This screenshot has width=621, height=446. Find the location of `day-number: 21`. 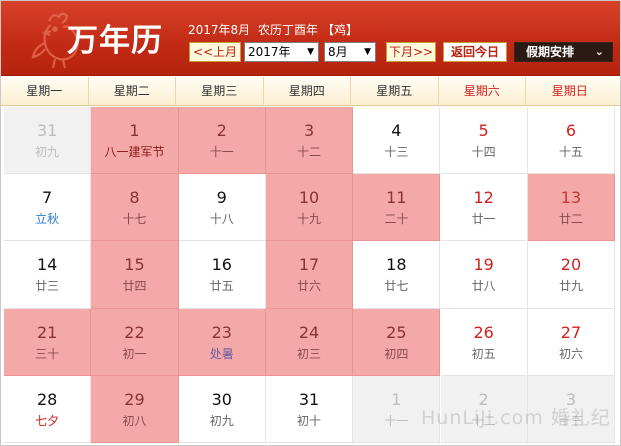

day-number: 21 is located at coordinates (47, 332).